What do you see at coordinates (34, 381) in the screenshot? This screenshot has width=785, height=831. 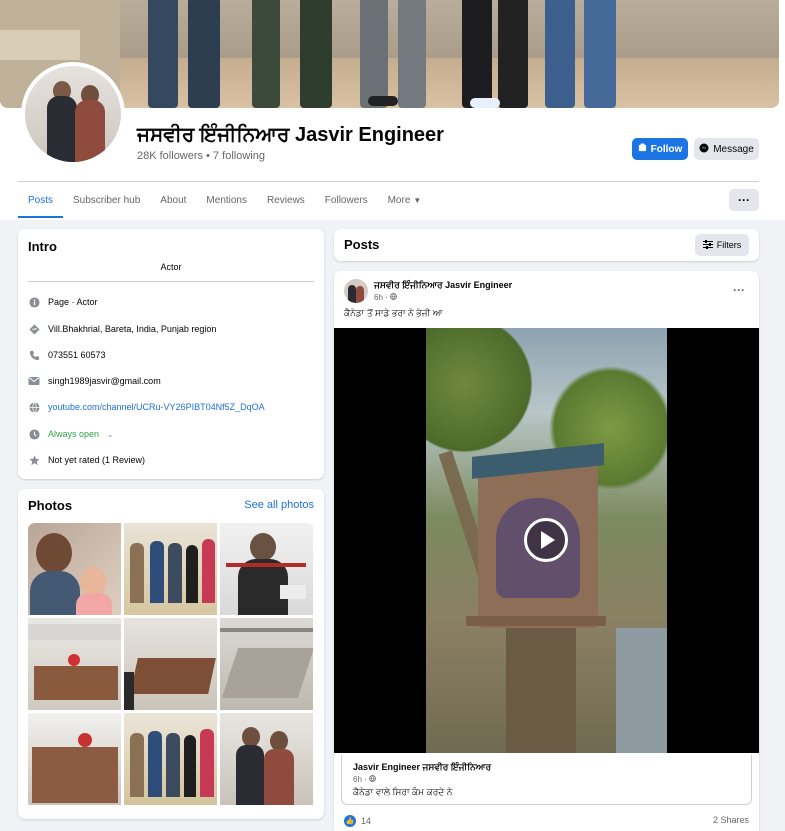 I see `email-icon` at bounding box center [34, 381].